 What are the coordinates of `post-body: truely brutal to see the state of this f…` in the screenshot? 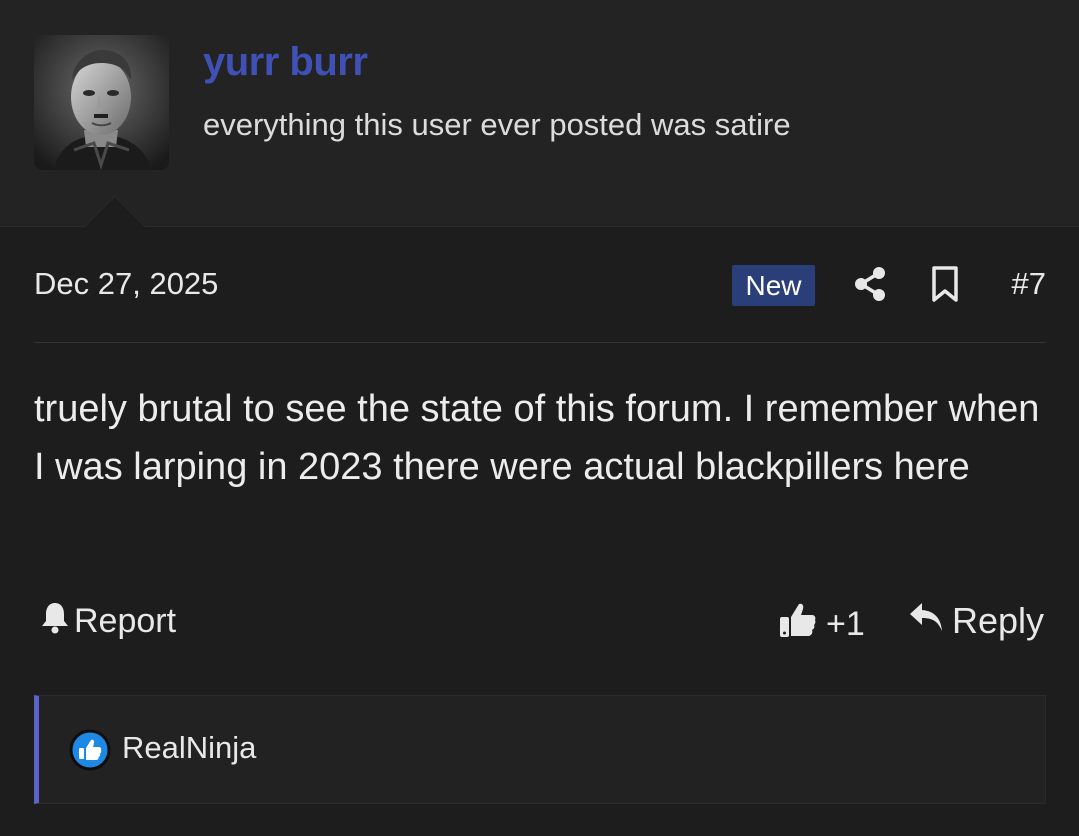 It's located at (537, 438).